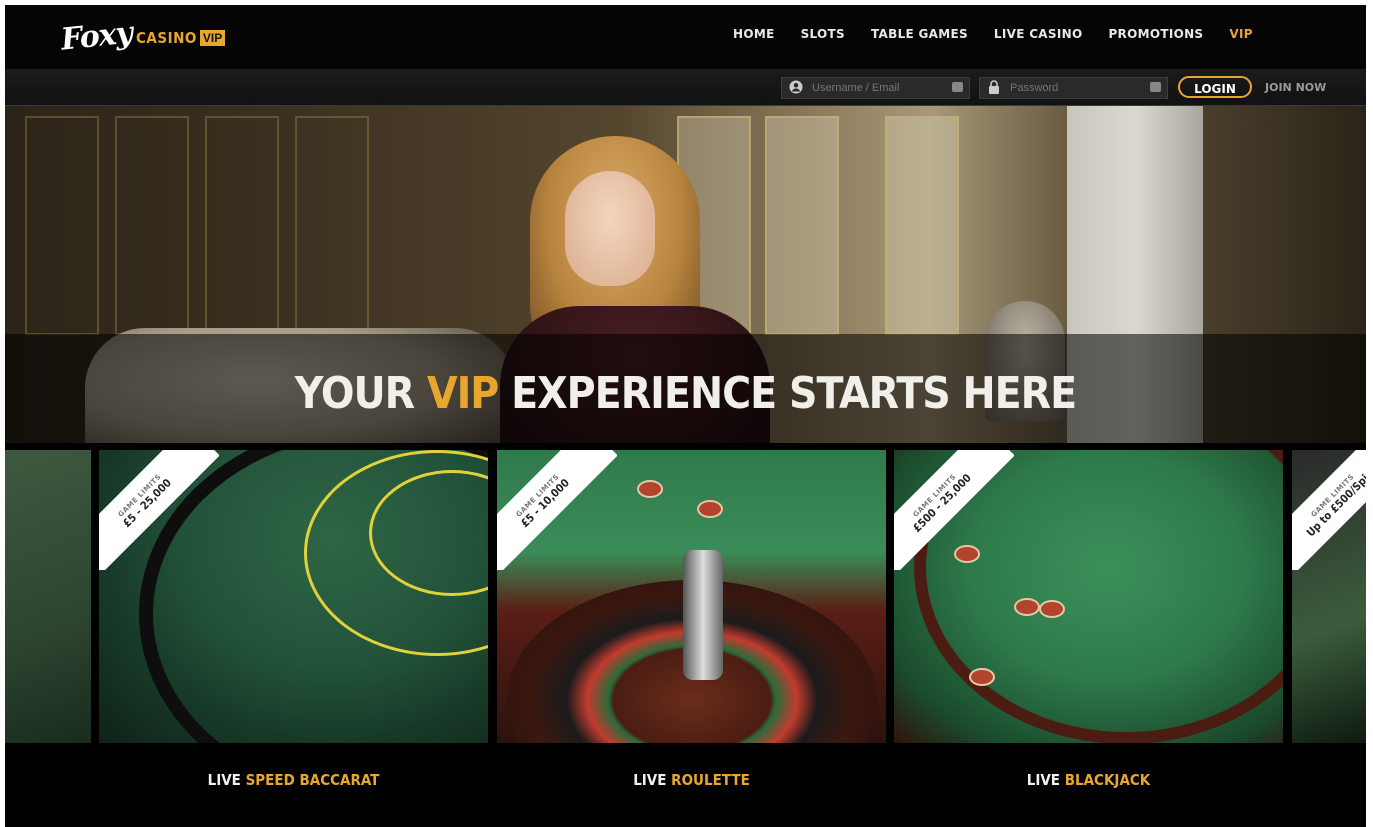  Describe the element at coordinates (462, 393) in the screenshot. I see `hero-title-highlight: VIP` at that location.